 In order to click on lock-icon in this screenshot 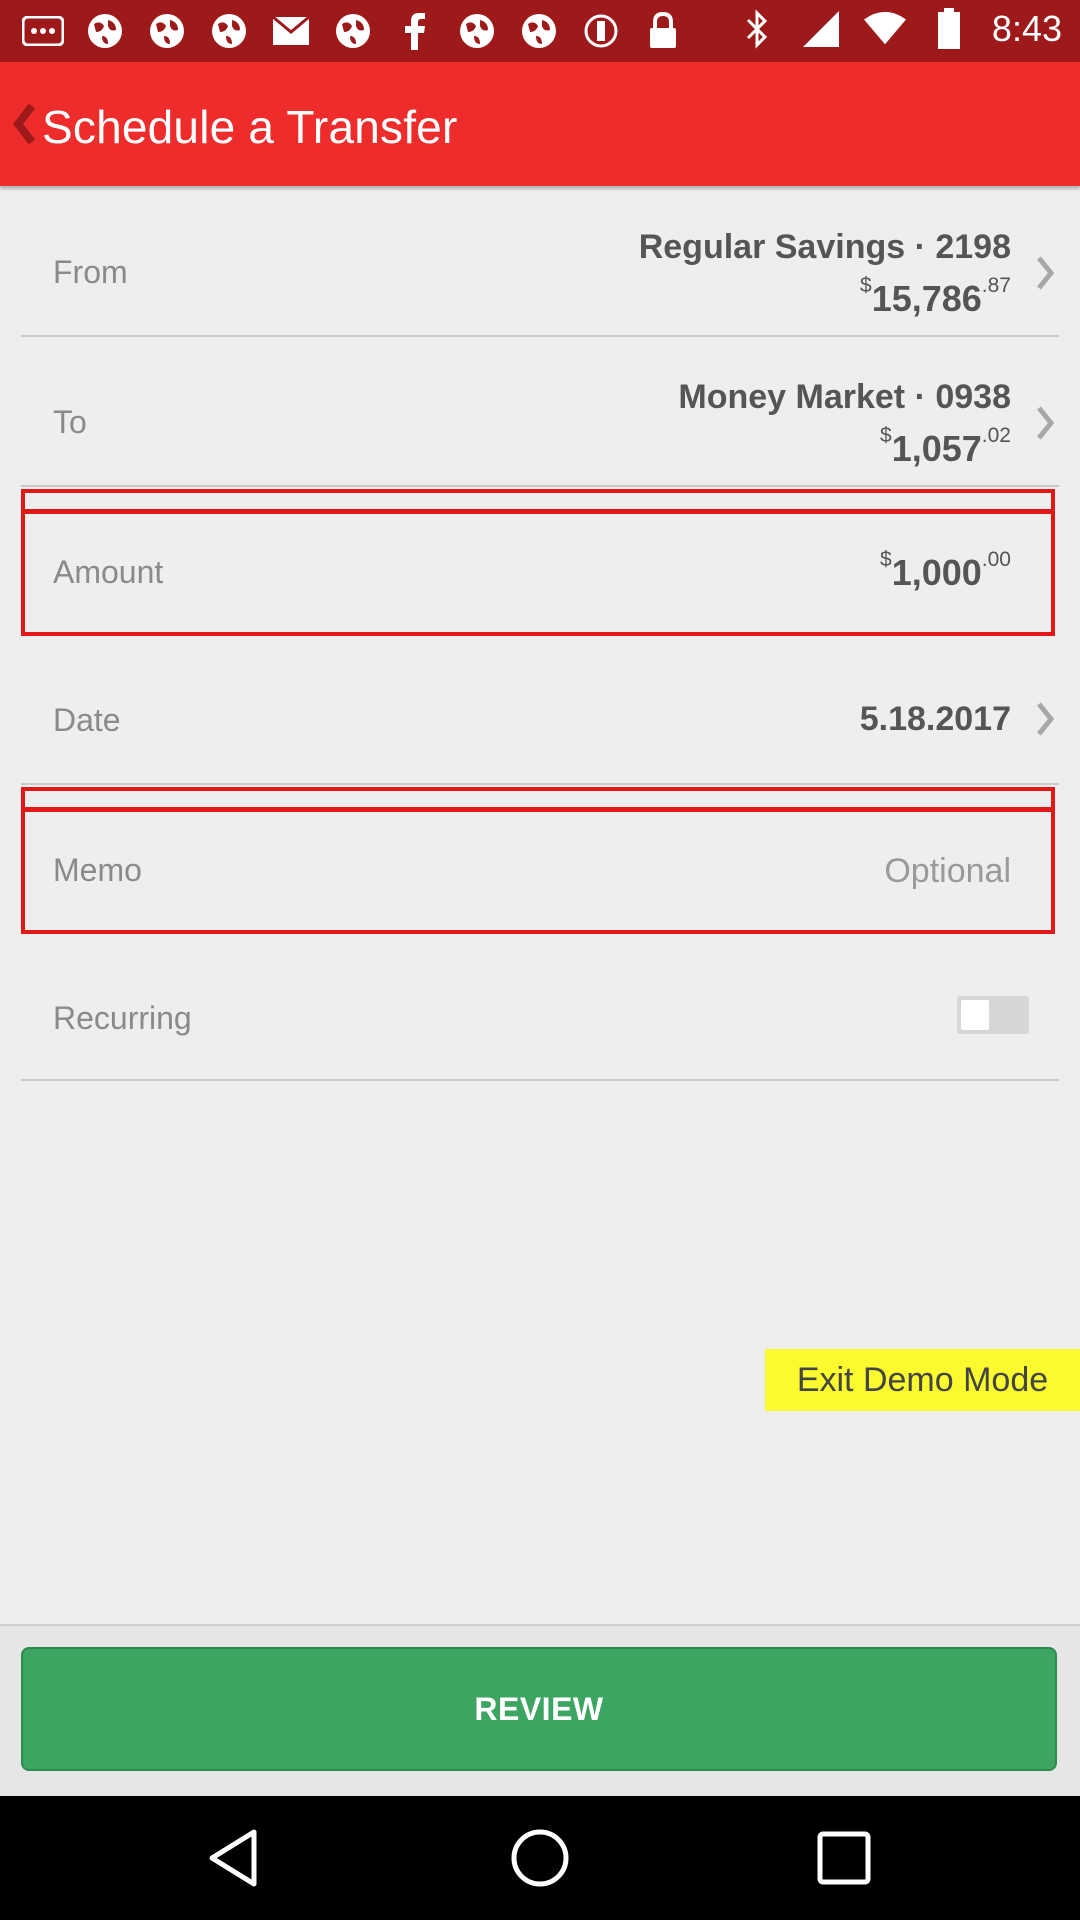, I will do `click(663, 31)`.